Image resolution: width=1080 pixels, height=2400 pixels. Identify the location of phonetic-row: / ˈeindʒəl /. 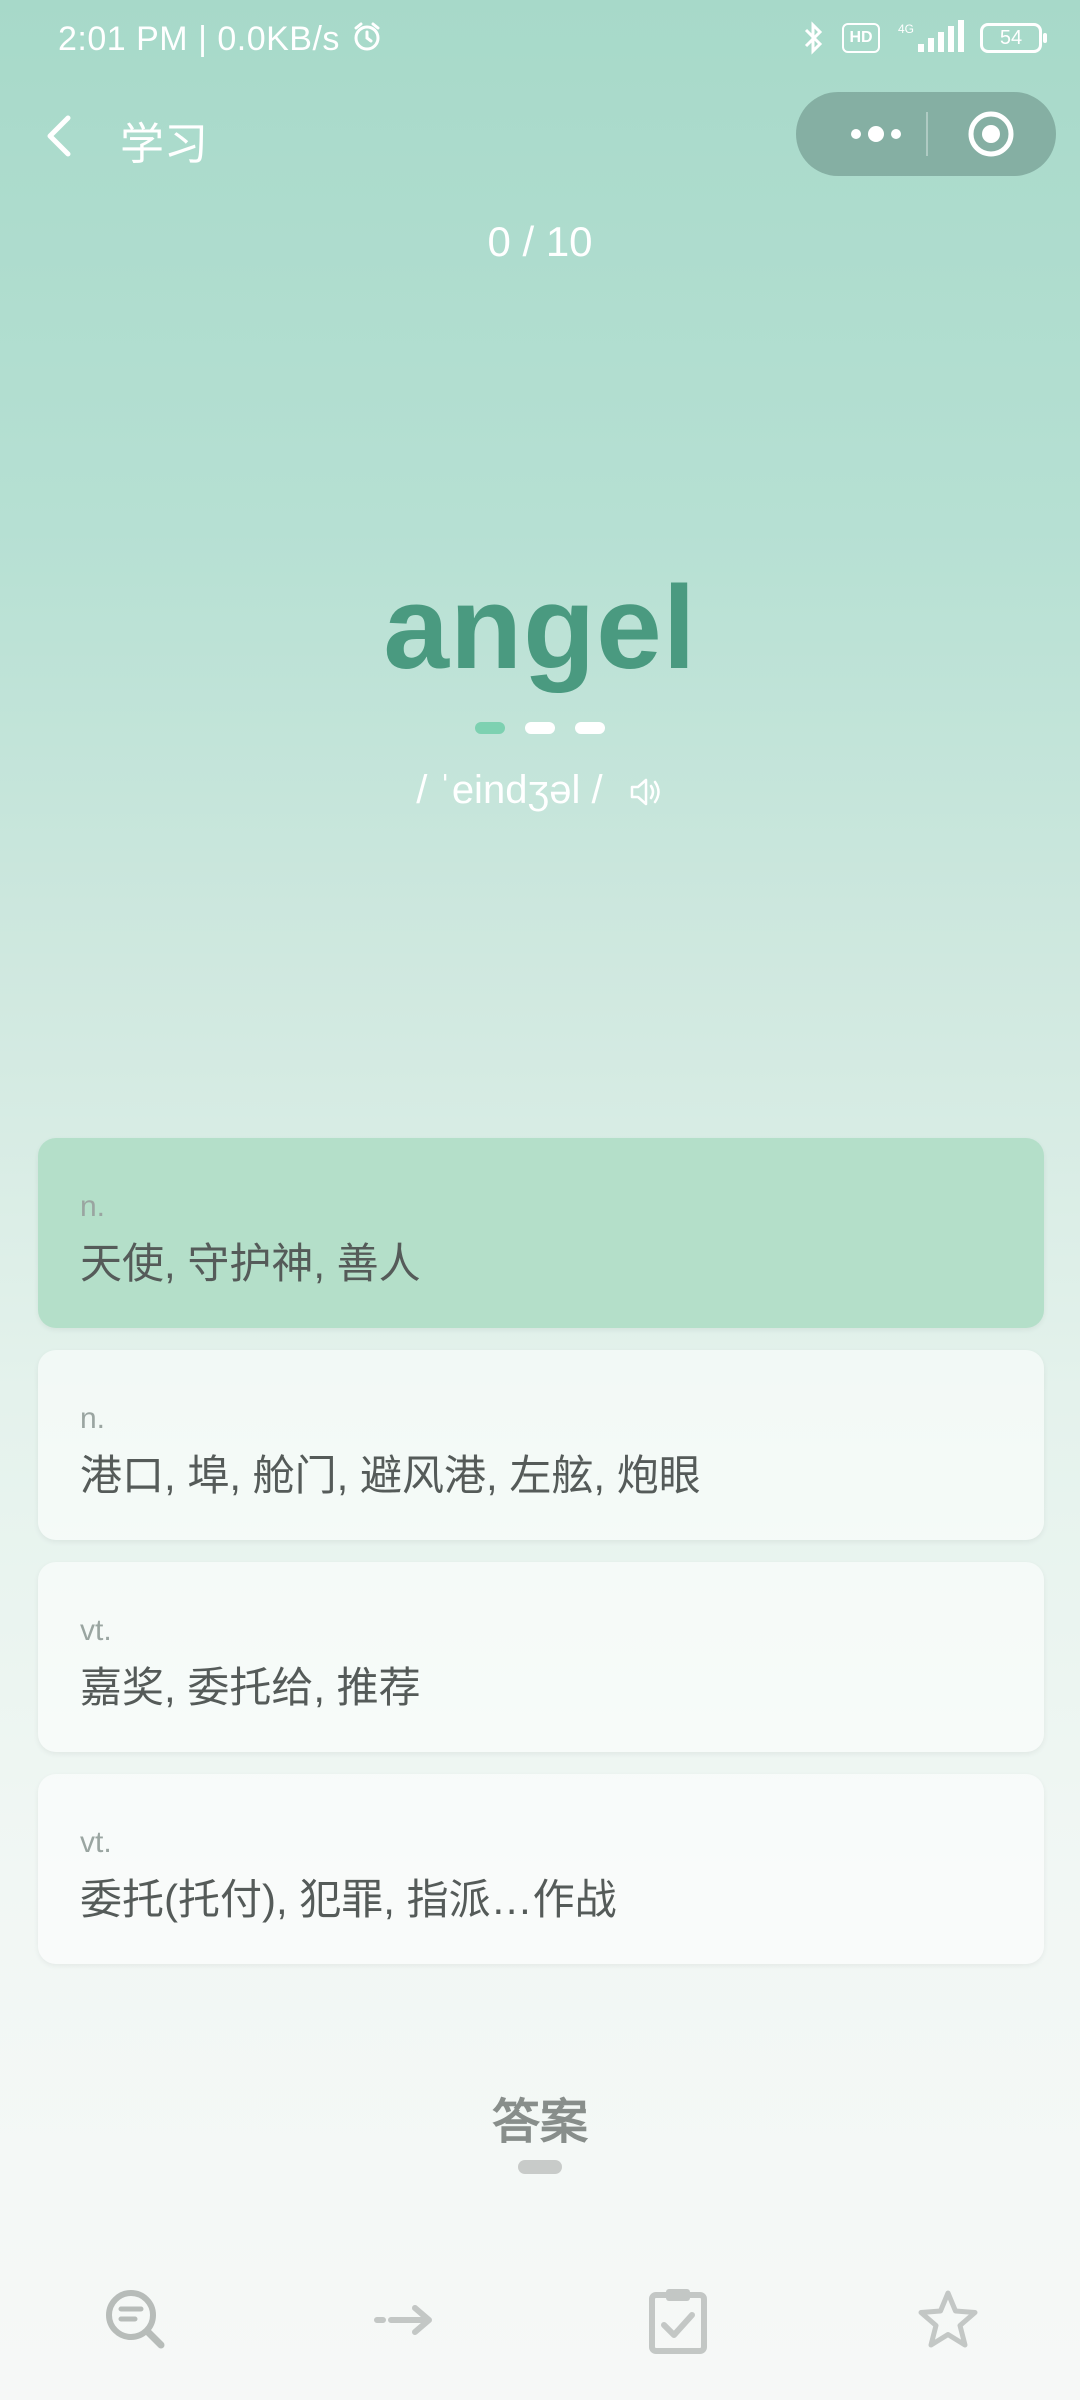
(540, 790).